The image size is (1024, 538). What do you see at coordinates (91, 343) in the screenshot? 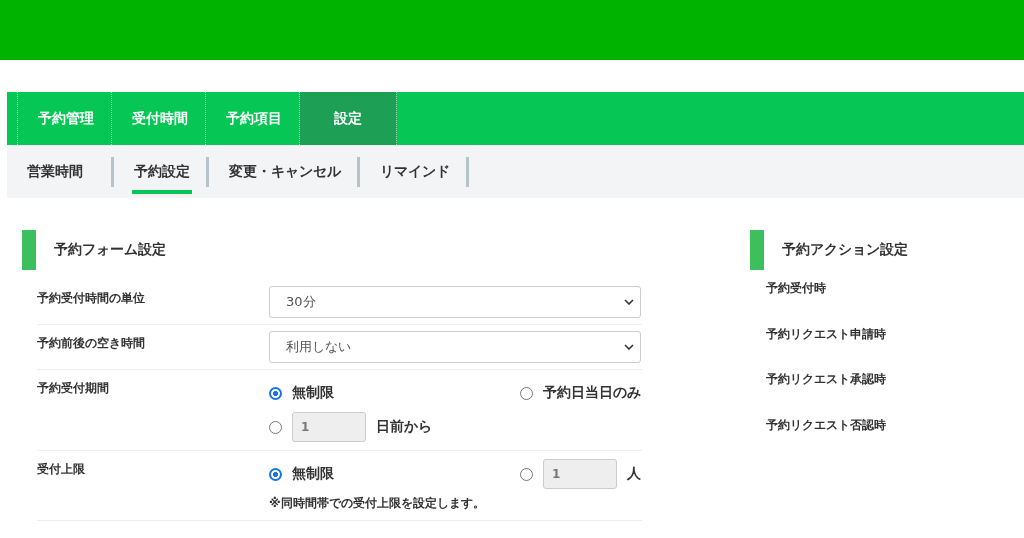
I see `field-label: 予約前後の空き時間` at bounding box center [91, 343].